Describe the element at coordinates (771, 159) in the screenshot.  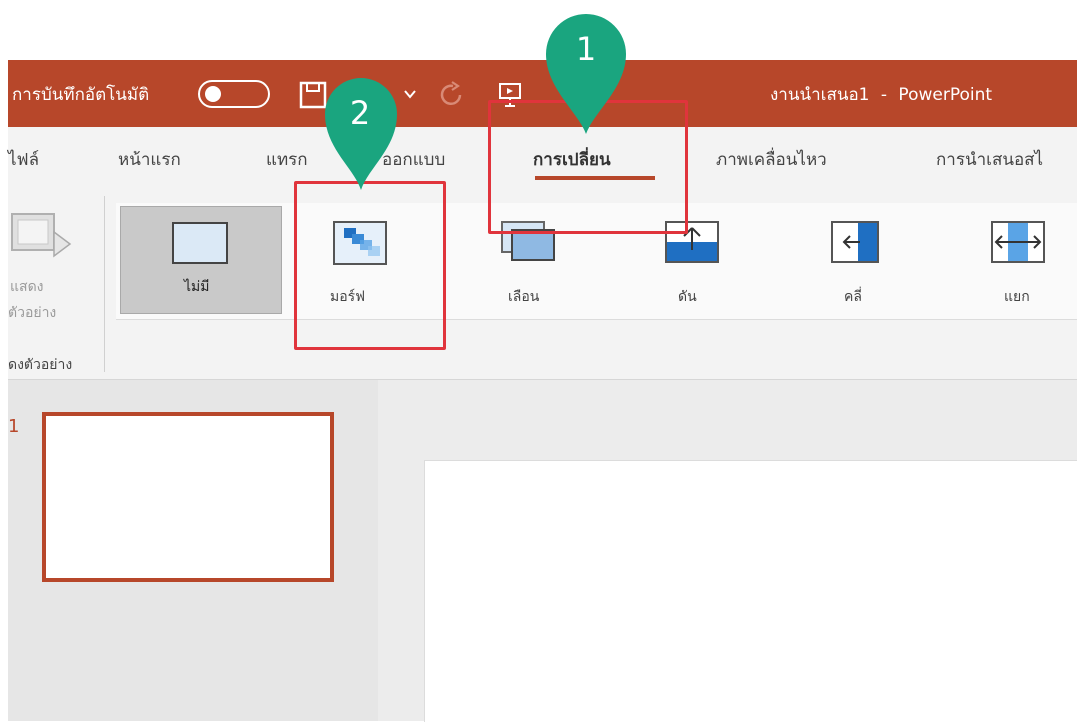
I see `tab-animations: ภาพเคลื่อนไหว` at that location.